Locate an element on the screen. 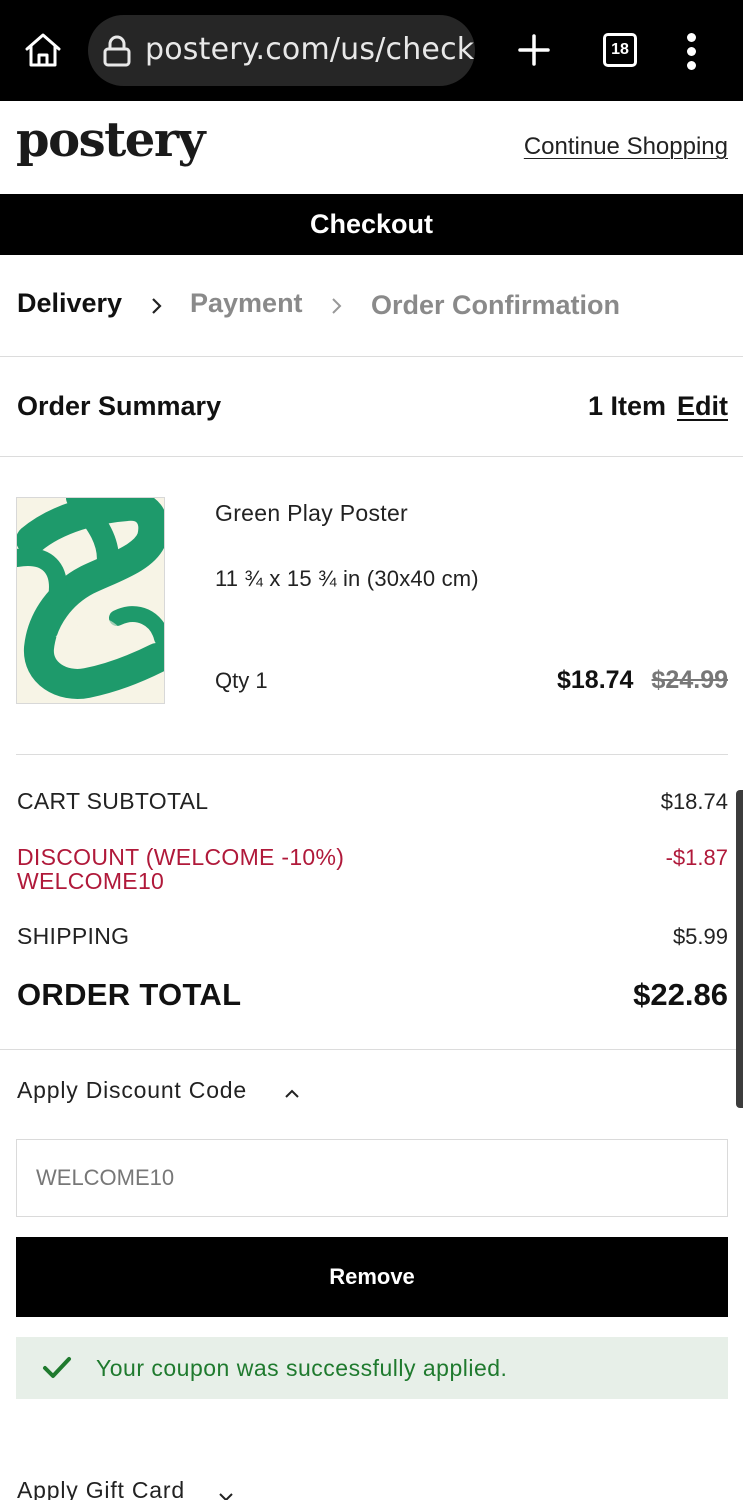 This screenshot has width=743, height=1500. product-name: Green Play Poster is located at coordinates (311, 513).